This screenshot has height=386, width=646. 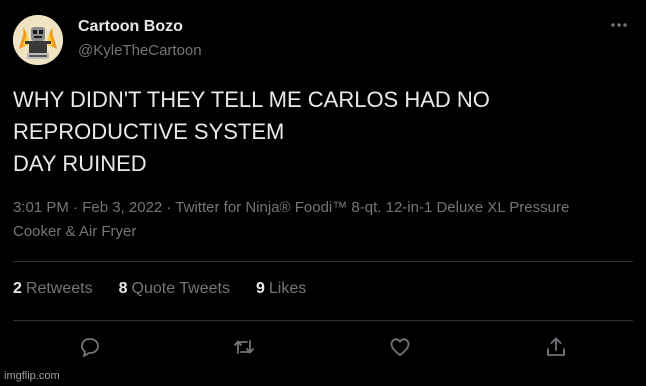 I want to click on tweet-text-line: WHY DIDN'T THEY TELL ME CARLOS HAD NO, so click(x=251, y=99).